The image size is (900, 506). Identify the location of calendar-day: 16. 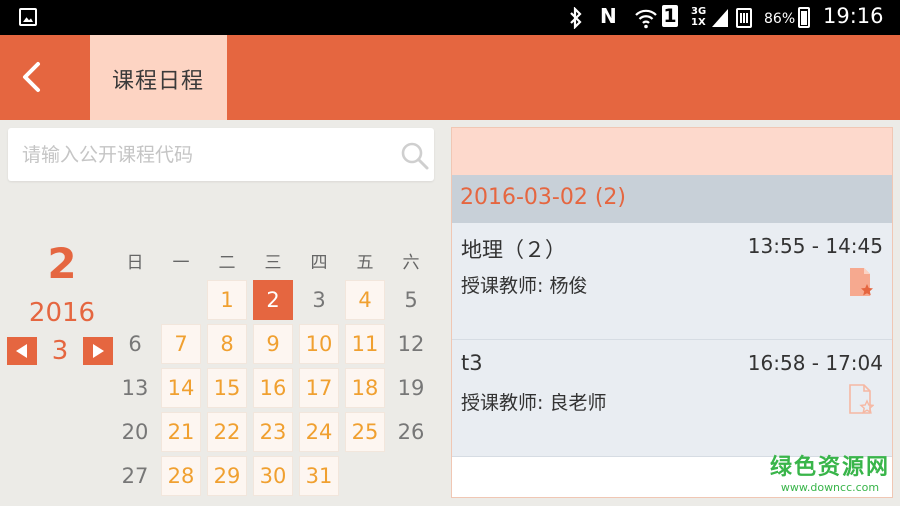
(273, 388).